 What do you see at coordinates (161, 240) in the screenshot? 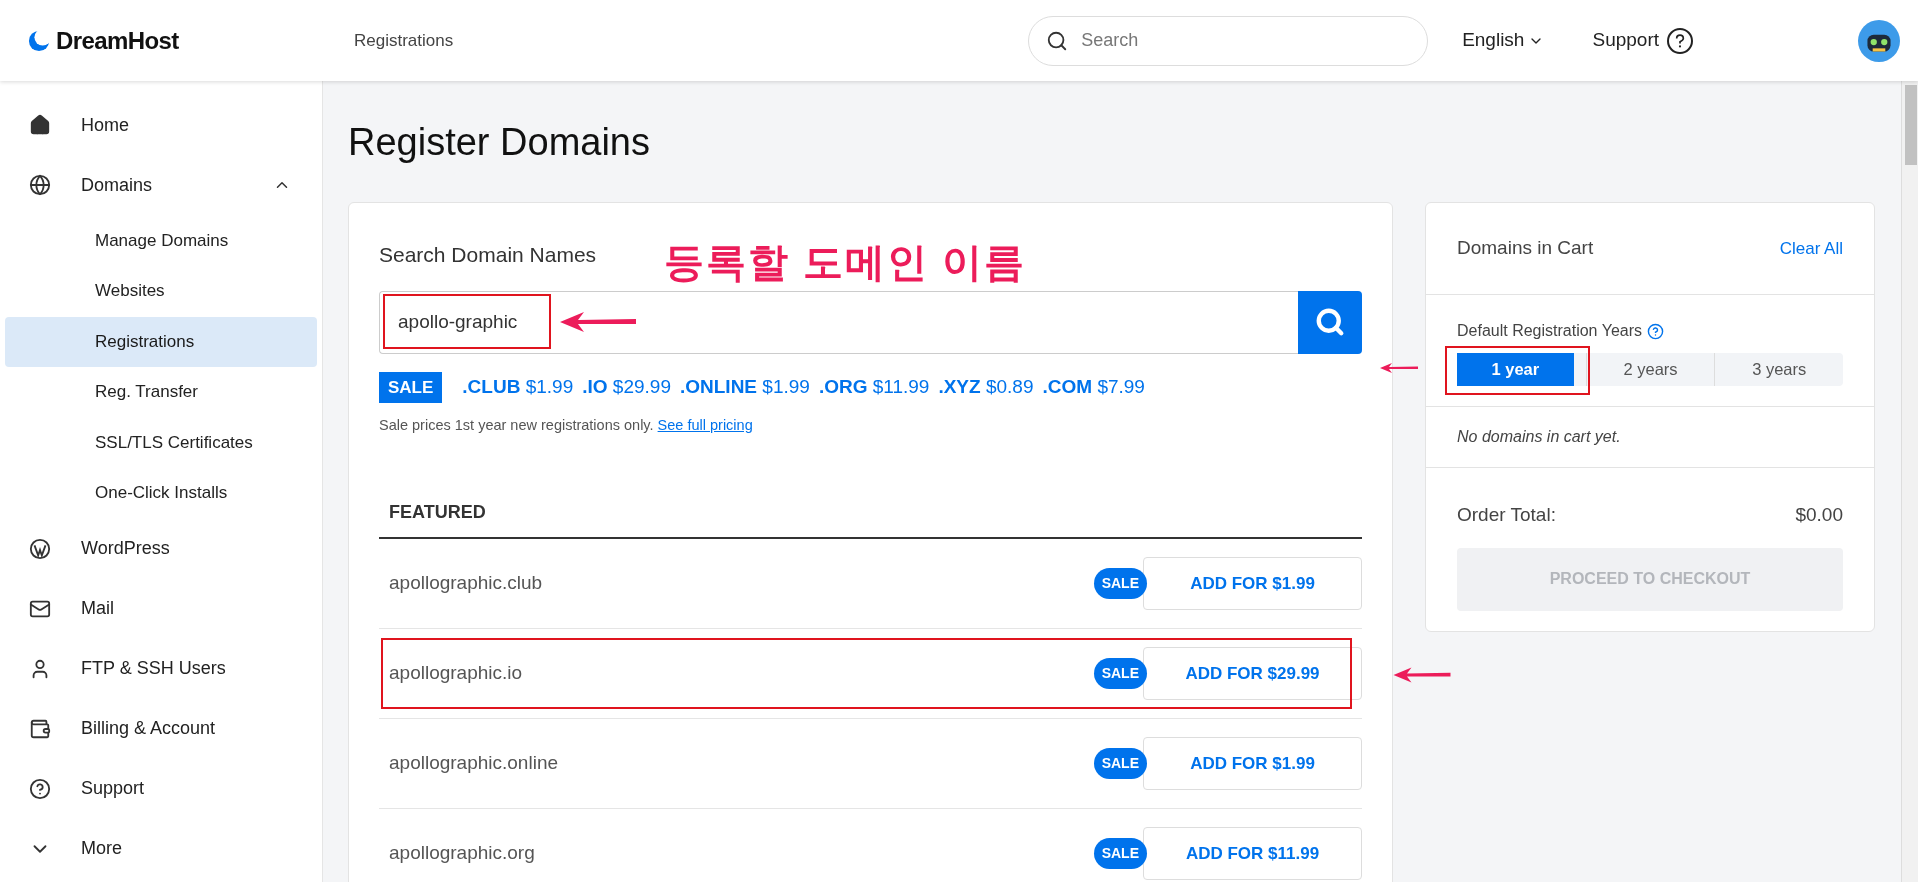
I see `sidebar-subitem: Manage Domains` at bounding box center [161, 240].